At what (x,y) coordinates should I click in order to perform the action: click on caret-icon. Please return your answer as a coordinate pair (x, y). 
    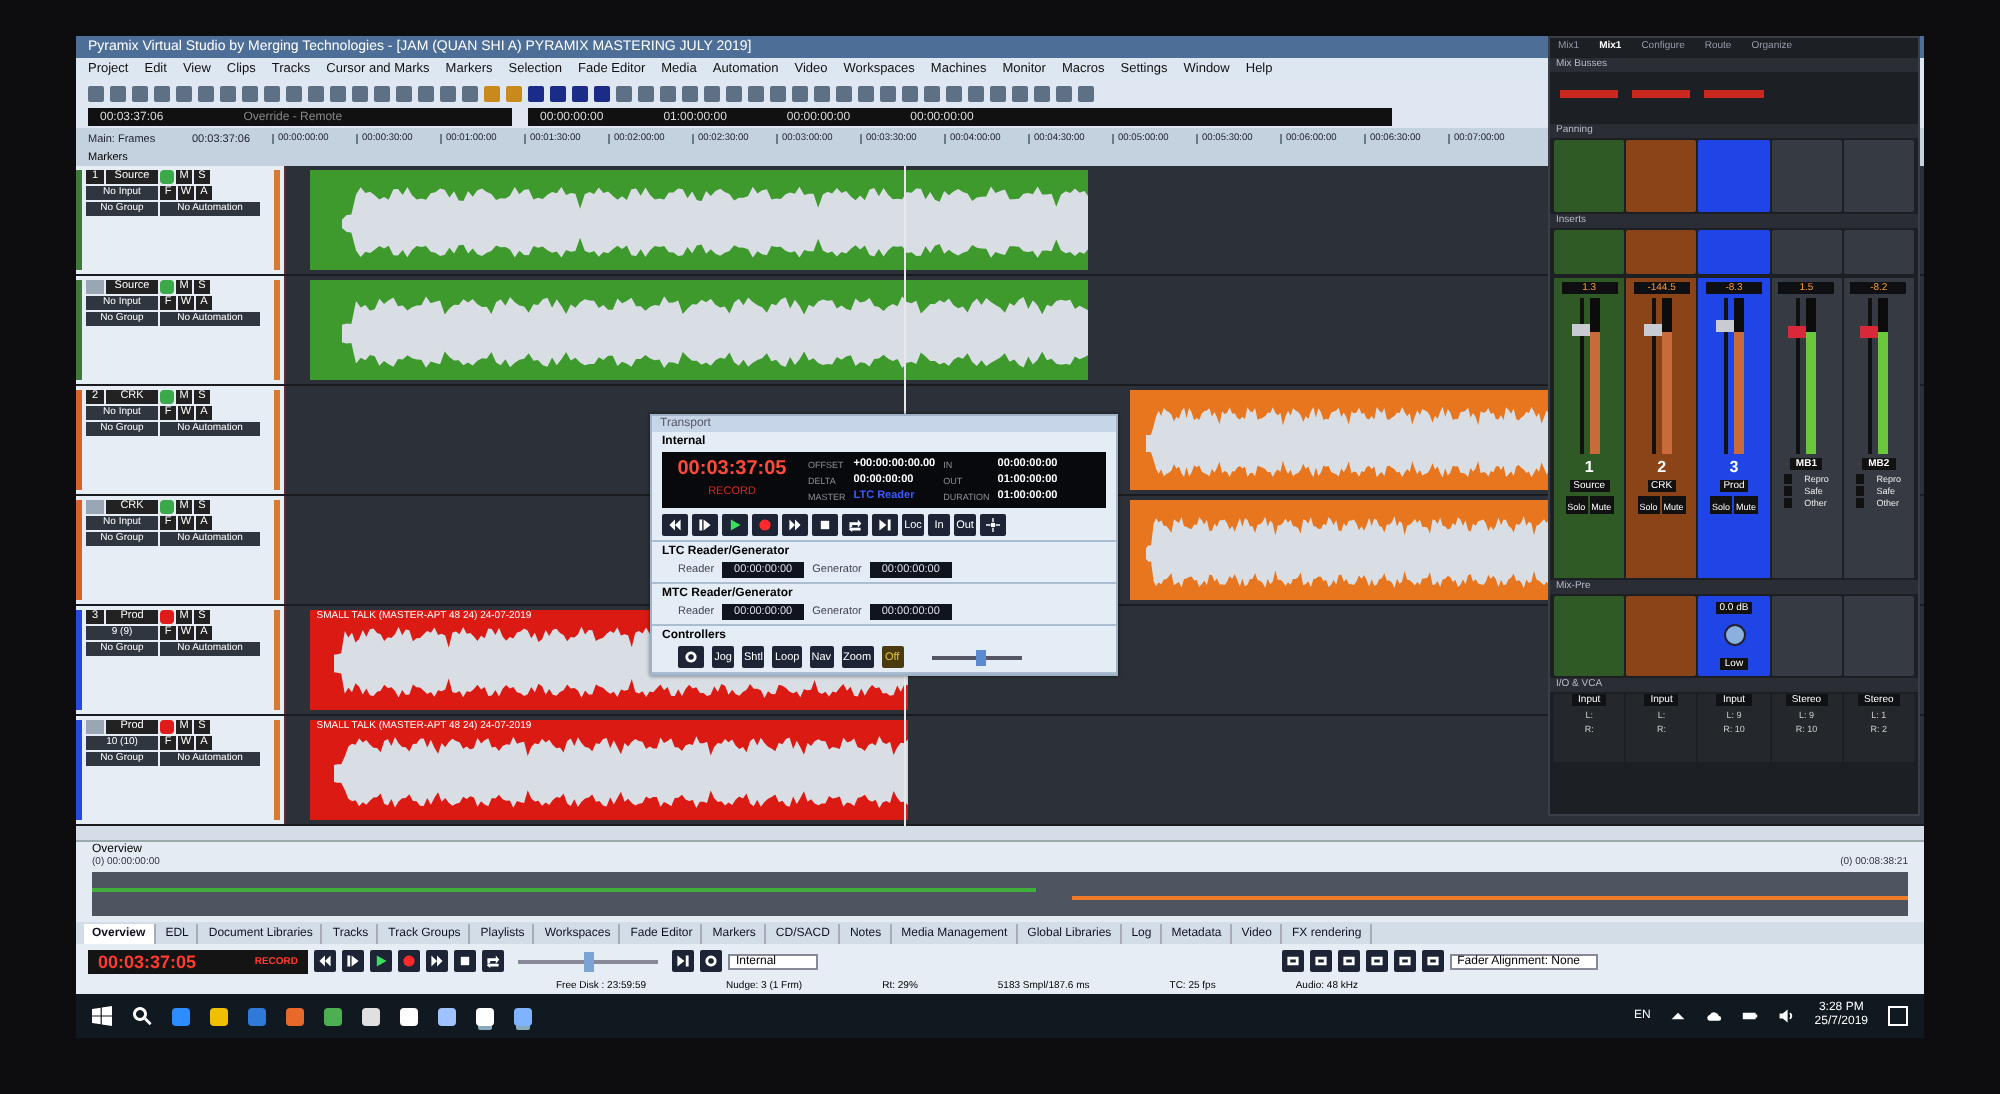
    Looking at the image, I should click on (1678, 1016).